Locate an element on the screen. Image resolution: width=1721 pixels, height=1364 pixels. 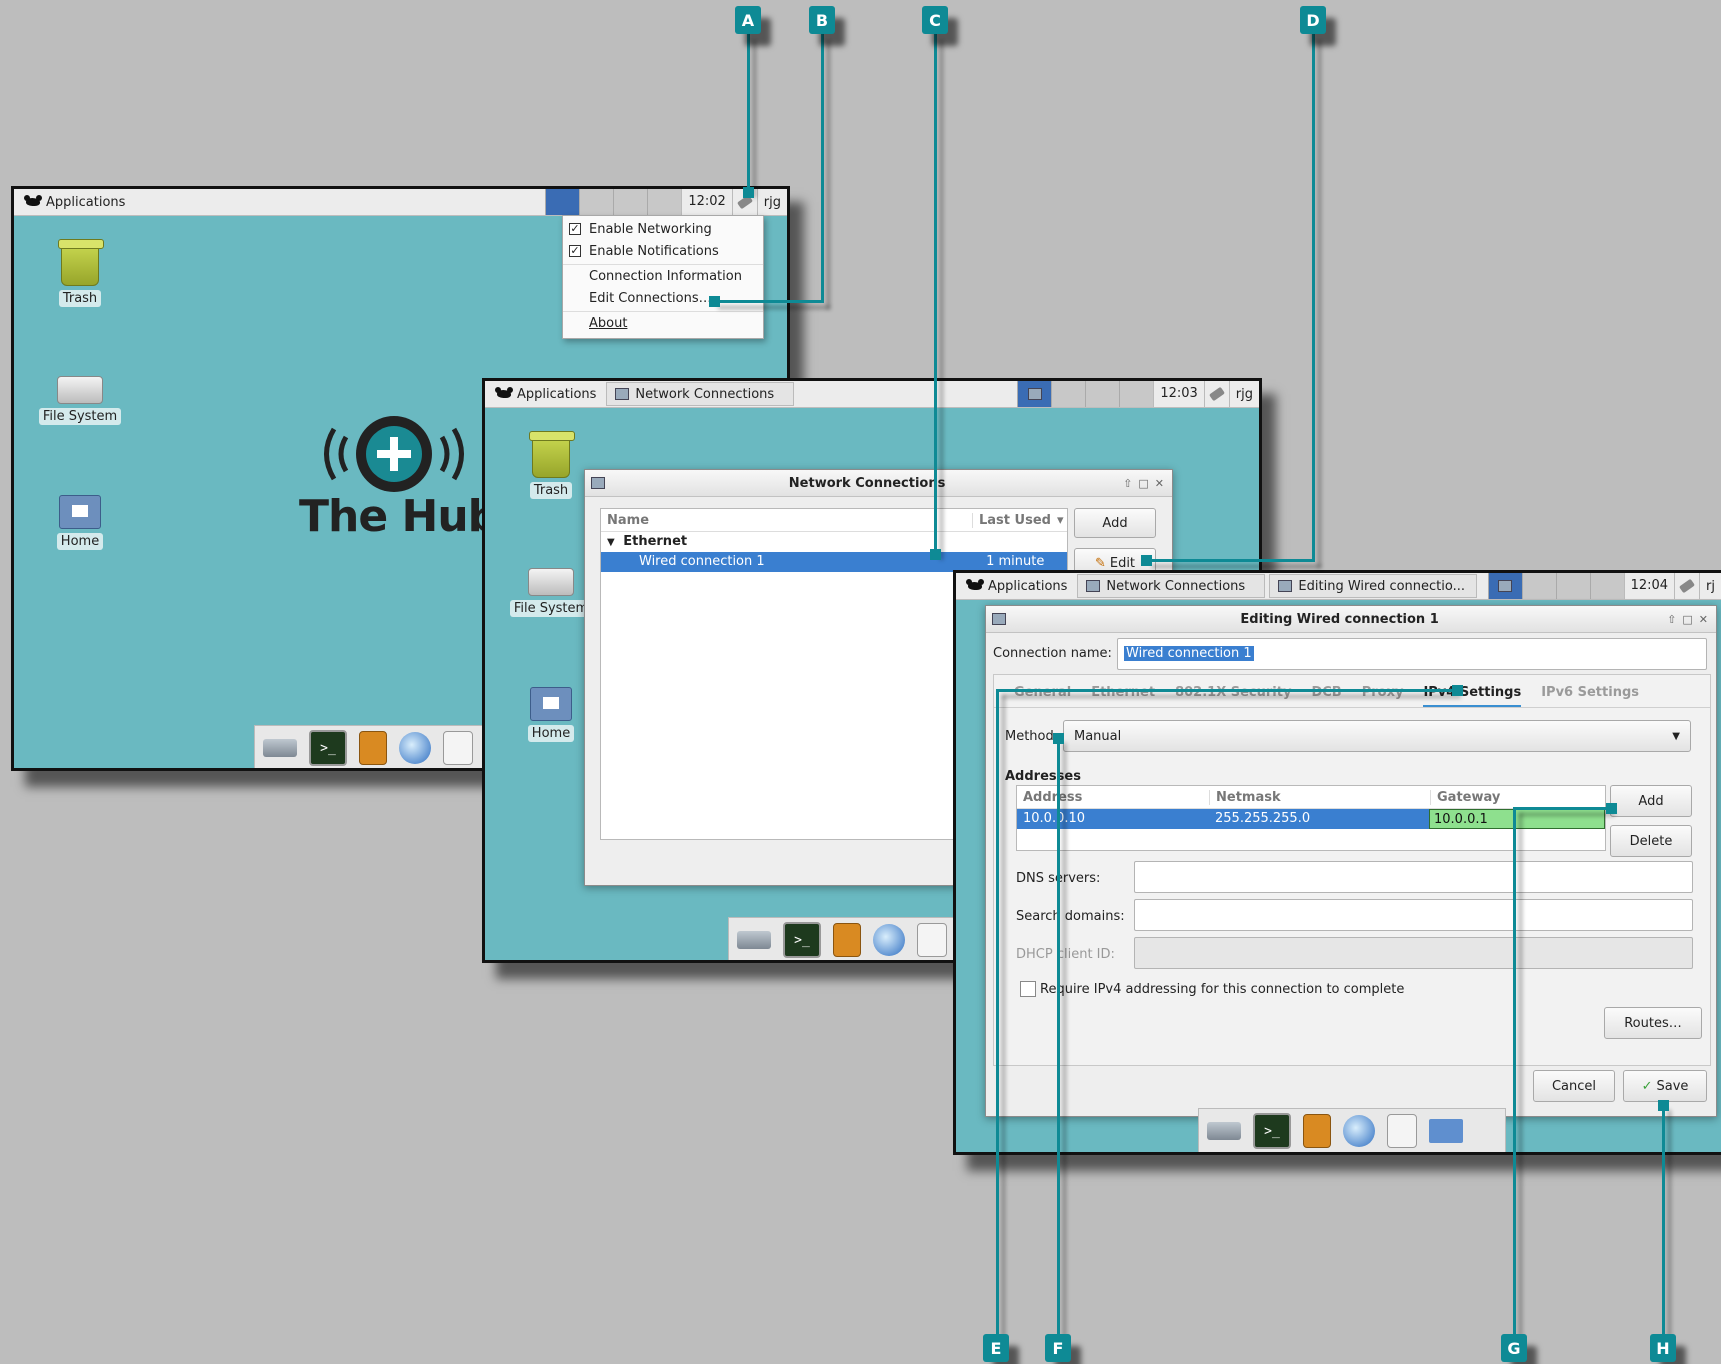
dock-folder-icon is located at coordinates (1446, 1131).